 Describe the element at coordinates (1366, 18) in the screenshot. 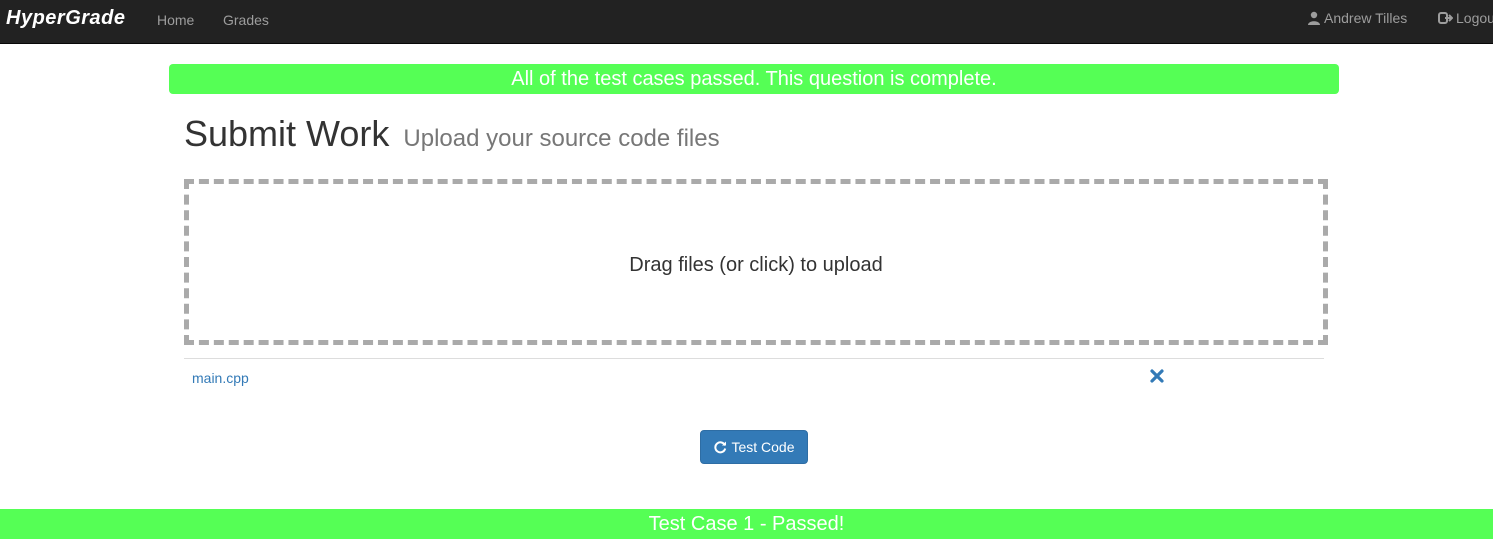

I see `user-name: Andrew Tilles` at that location.